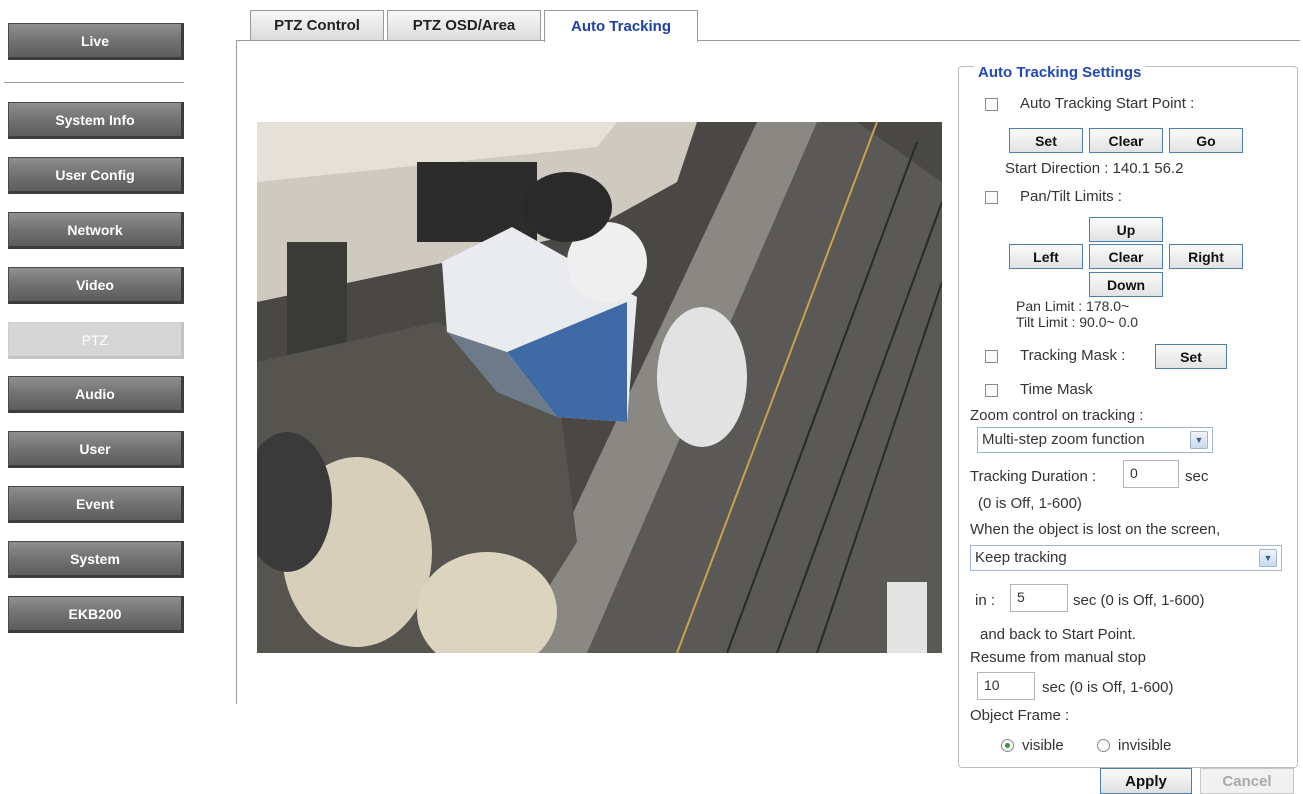  What do you see at coordinates (985, 600) in the screenshot?
I see `lost-in-label: in :` at bounding box center [985, 600].